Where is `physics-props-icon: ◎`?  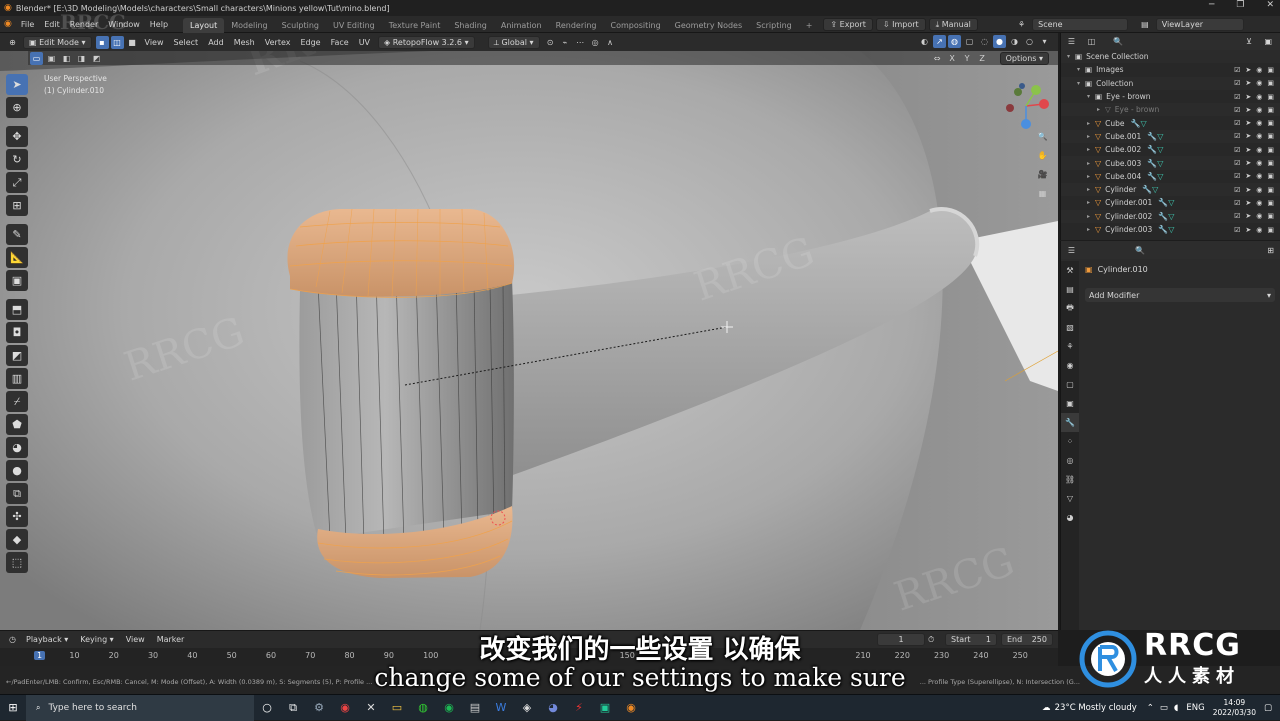
physics-props-icon: ◎ is located at coordinates (1070, 460).